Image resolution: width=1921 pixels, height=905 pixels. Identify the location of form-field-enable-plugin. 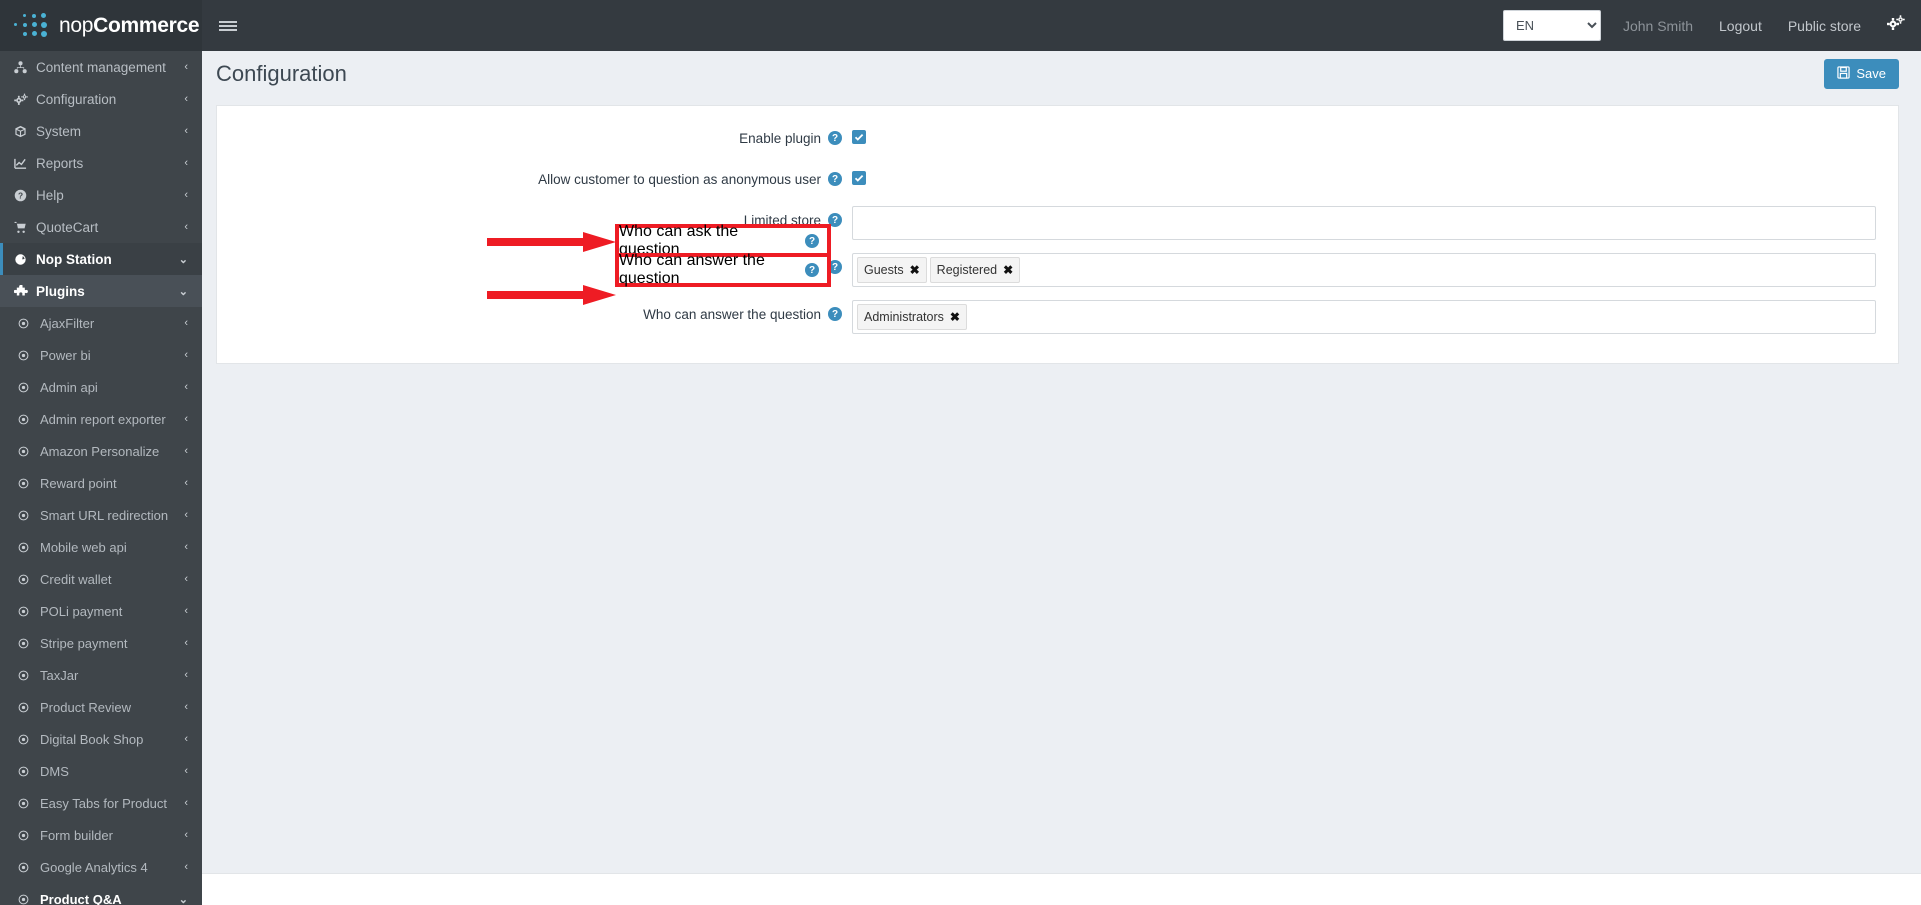
(1375, 135).